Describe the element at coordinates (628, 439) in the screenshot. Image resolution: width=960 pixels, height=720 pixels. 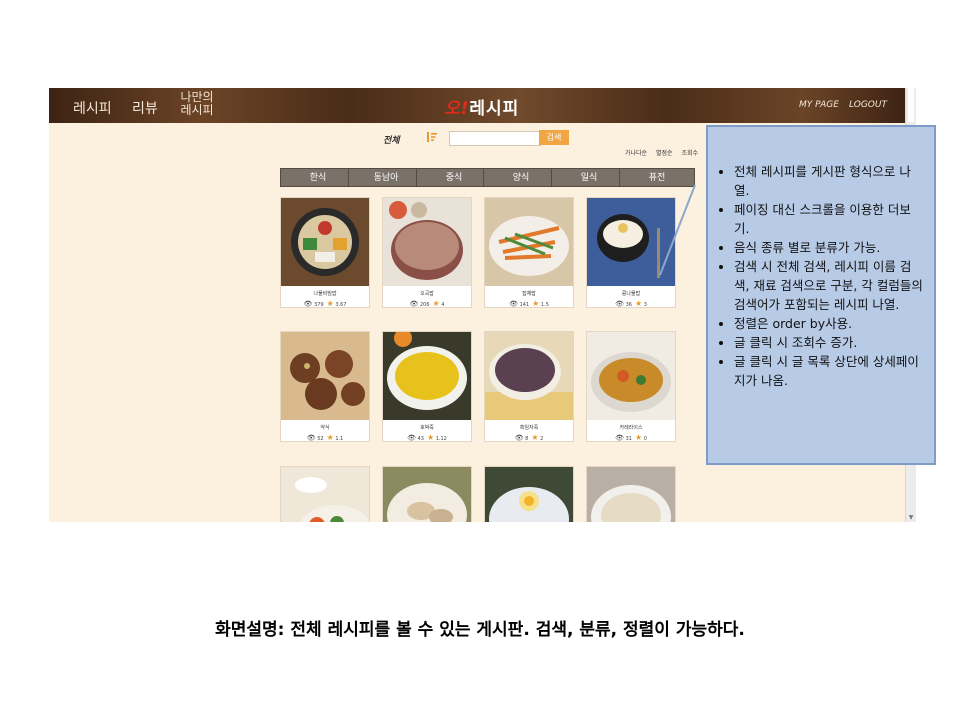
I see `view-count: 31` at that location.